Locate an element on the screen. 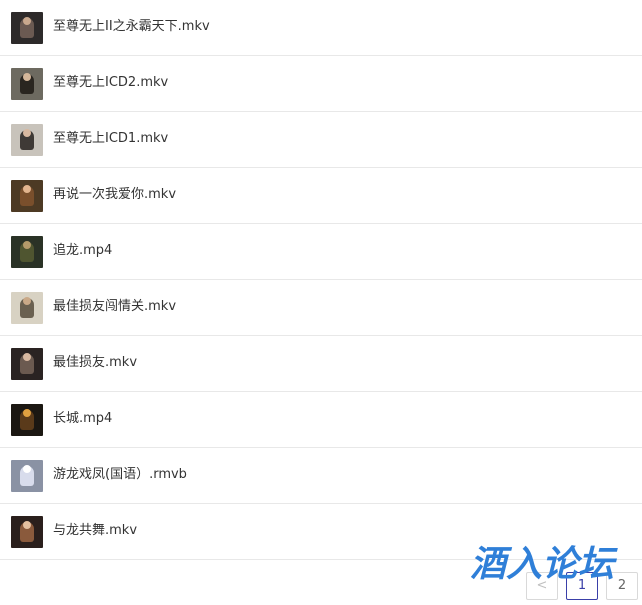 Image resolution: width=642 pixels, height=605 pixels. file-row: 最佳损友.mkv is located at coordinates (321, 364).